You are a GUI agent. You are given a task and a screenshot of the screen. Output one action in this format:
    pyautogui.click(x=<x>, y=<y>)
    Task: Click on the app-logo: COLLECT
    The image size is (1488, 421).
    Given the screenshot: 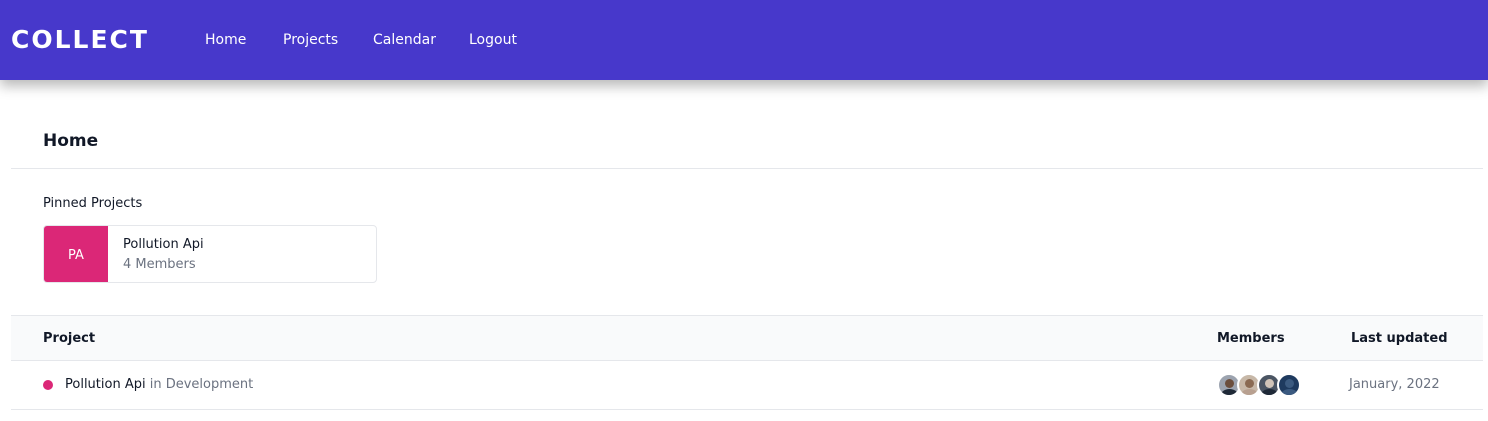 What is the action you would take?
    pyautogui.click(x=80, y=40)
    